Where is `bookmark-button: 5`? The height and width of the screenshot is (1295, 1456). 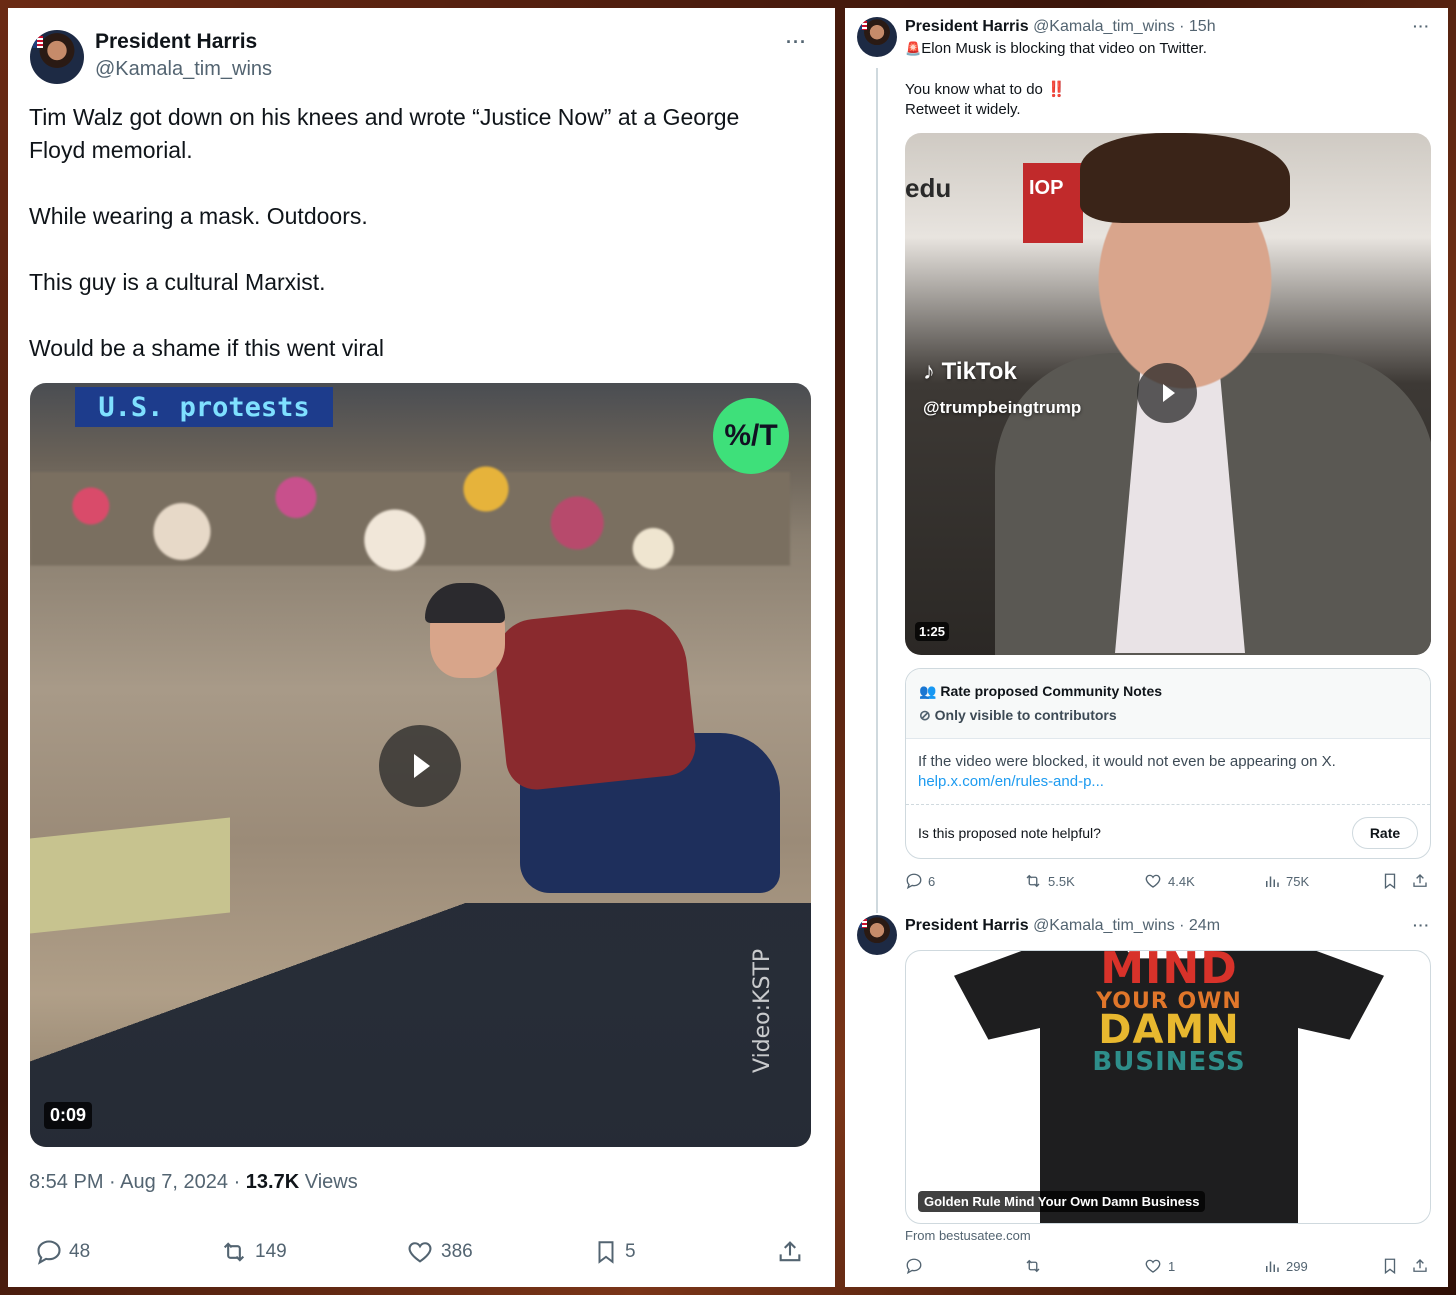 bookmark-button: 5 is located at coordinates (614, 1252).